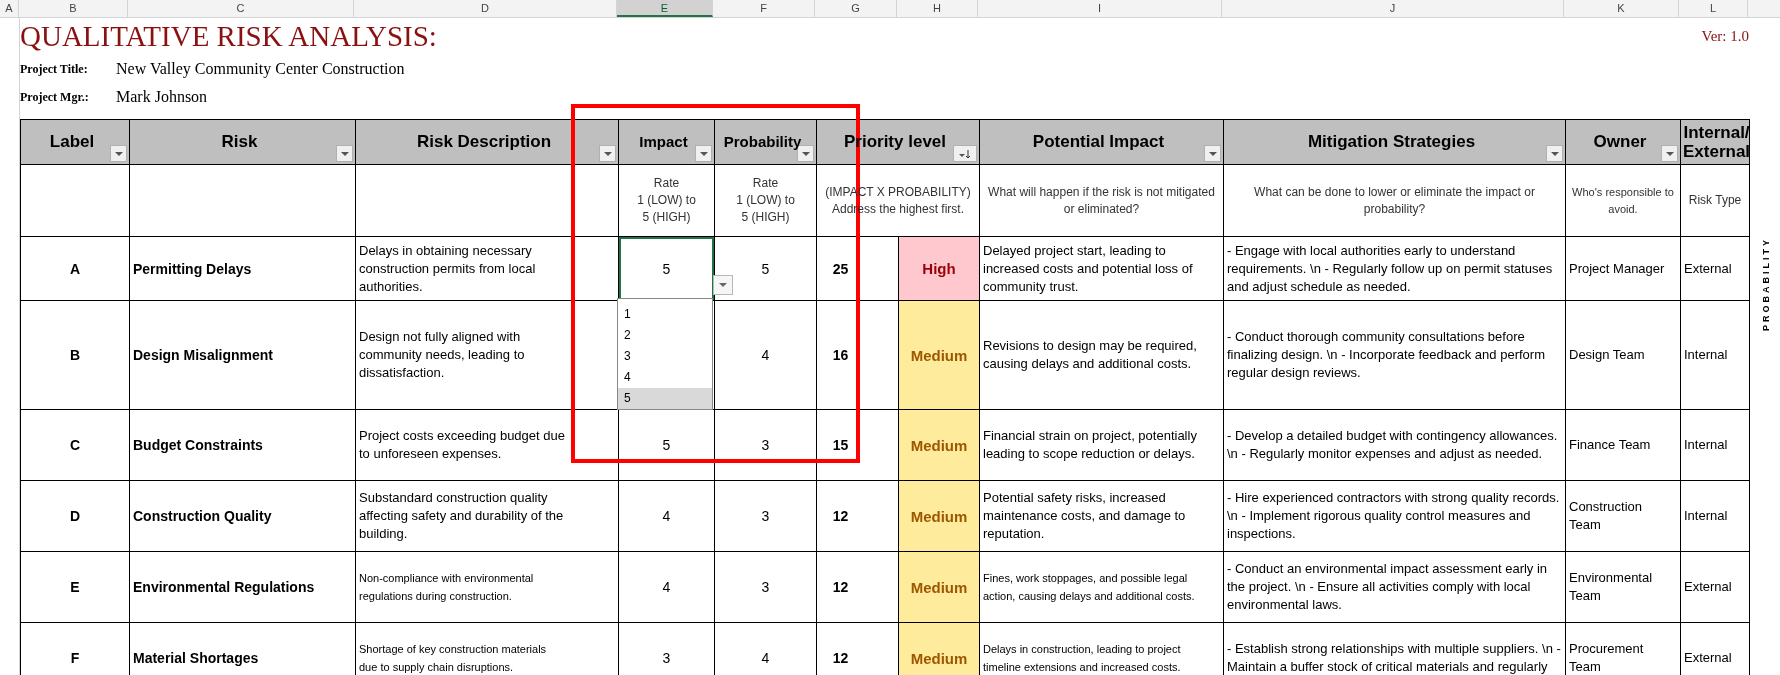  What do you see at coordinates (487, 587) in the screenshot?
I see `table-cell: Non-compliance with environmental regulations during construction.` at bounding box center [487, 587].